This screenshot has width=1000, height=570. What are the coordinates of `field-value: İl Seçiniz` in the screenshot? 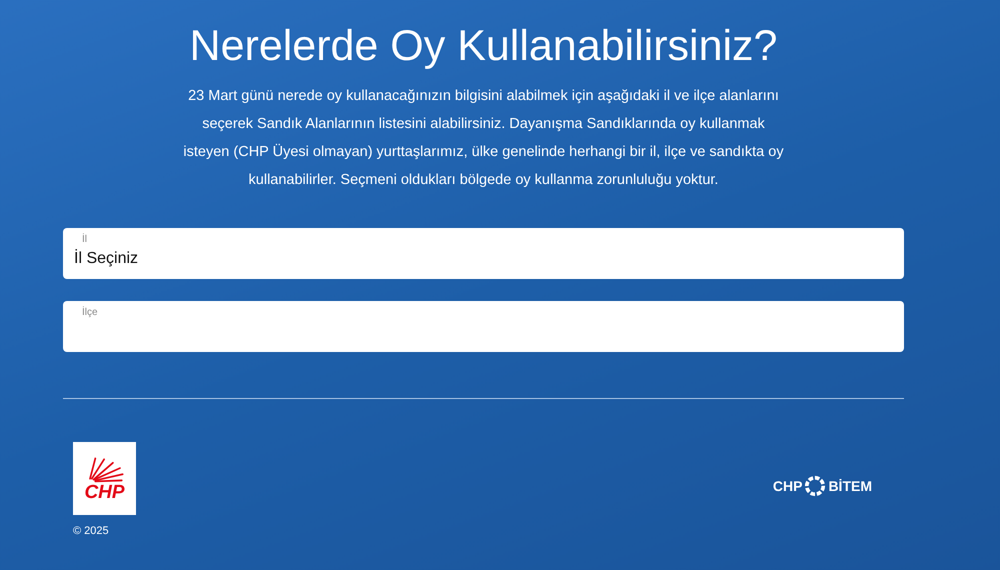 It's located at (106, 258).